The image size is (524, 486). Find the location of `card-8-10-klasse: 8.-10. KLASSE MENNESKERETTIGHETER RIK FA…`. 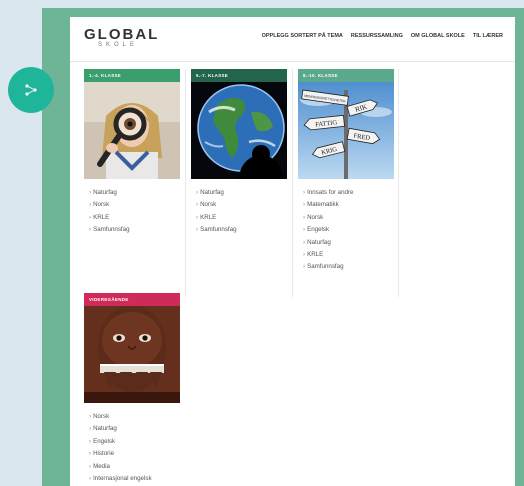

card-8-10-klasse: 8.-10. KLASSE MENNESKERETTIGHETER RIK FA… is located at coordinates (346, 171).